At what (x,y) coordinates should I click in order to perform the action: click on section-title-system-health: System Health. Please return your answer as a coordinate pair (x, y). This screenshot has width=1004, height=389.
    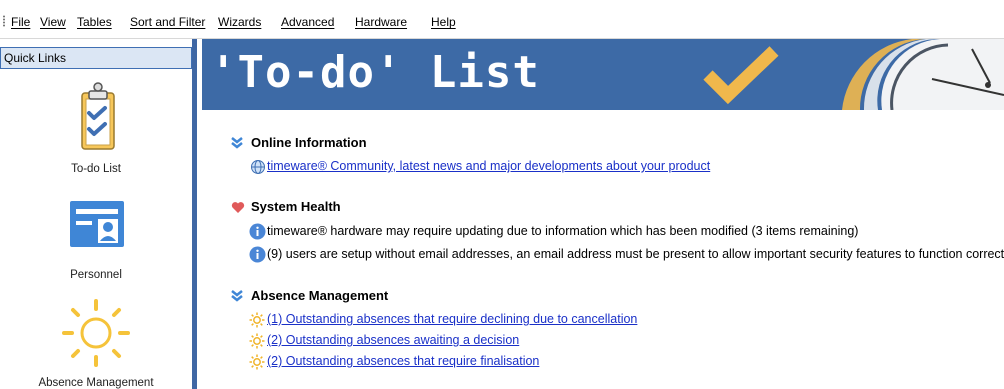
    Looking at the image, I should click on (296, 206).